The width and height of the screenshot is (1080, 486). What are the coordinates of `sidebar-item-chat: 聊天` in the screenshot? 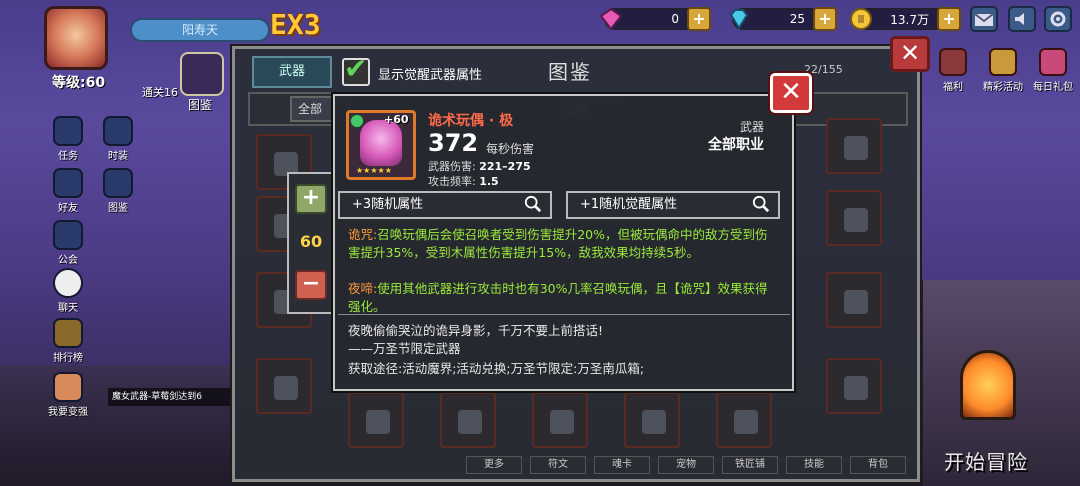 It's located at (68, 291).